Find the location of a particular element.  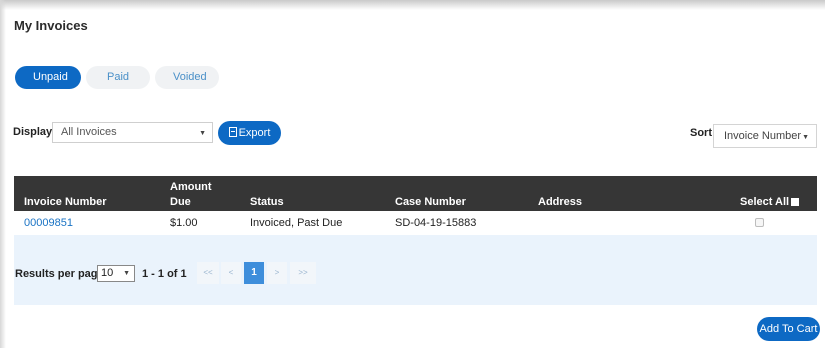

export-button: Export is located at coordinates (249, 133).